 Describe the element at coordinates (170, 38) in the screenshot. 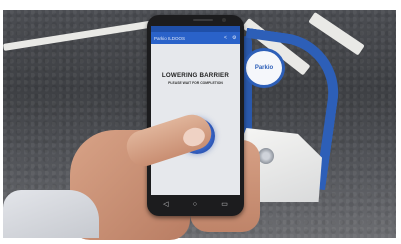

I see `app-title: Parkio ILDOOS` at that location.